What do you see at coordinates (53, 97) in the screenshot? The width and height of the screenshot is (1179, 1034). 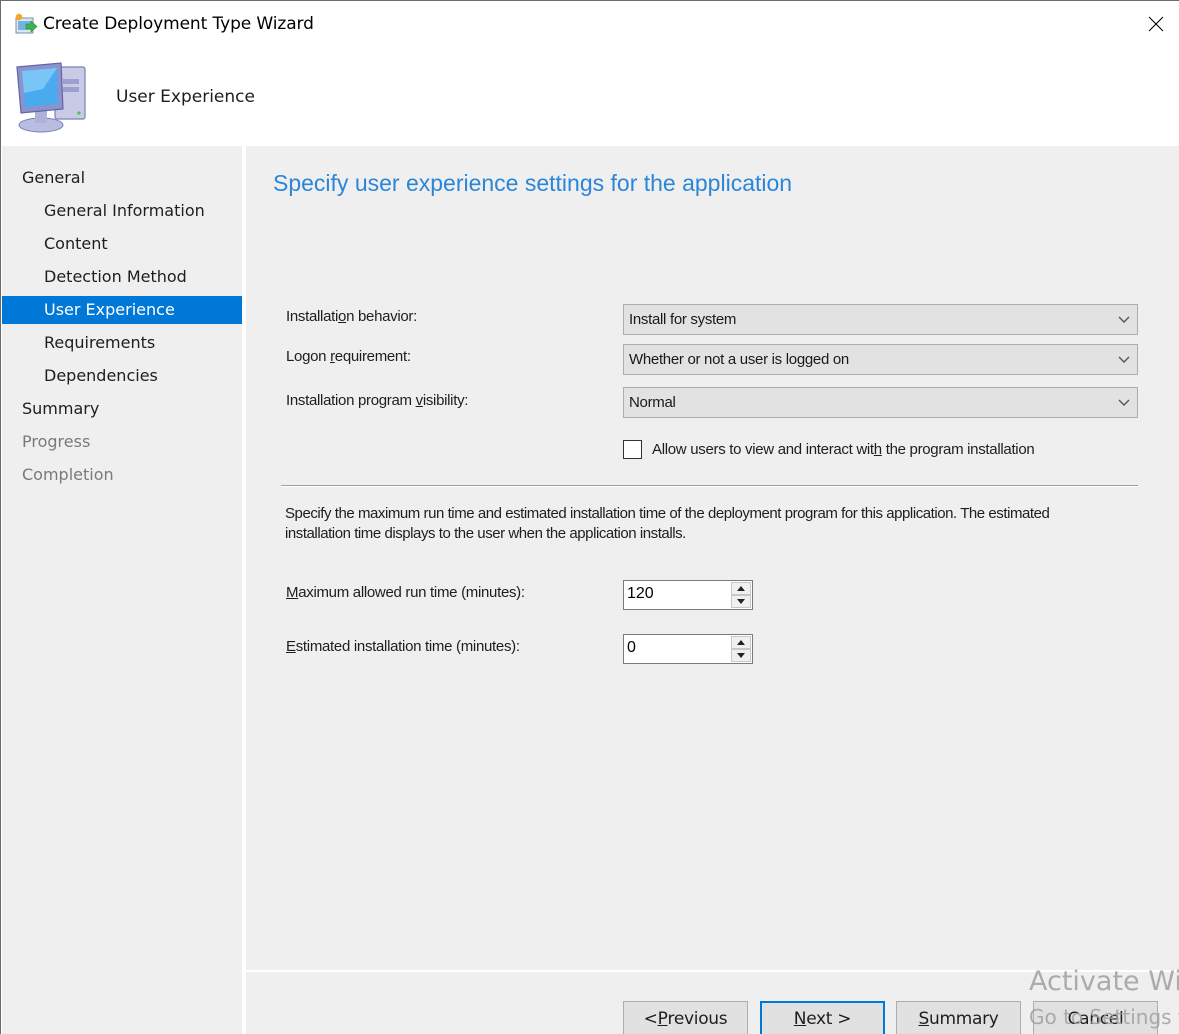 I see `computer-icon` at bounding box center [53, 97].